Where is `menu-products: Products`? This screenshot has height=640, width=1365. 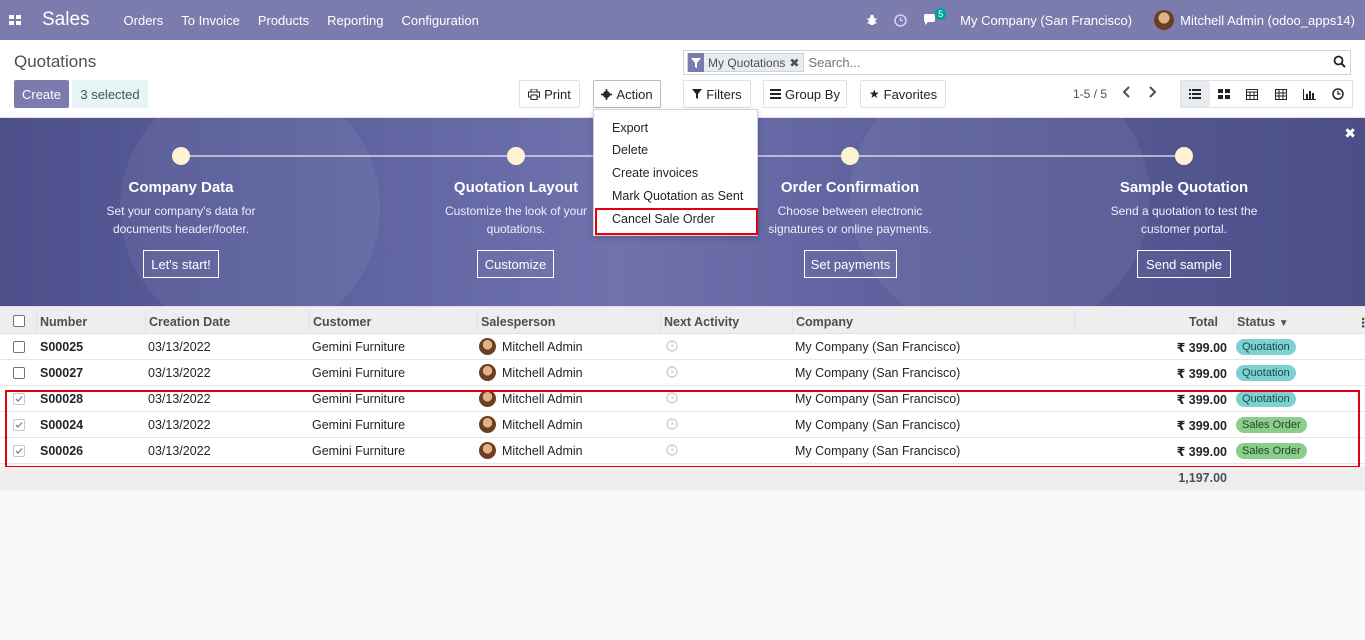
menu-products: Products is located at coordinates (283, 20).